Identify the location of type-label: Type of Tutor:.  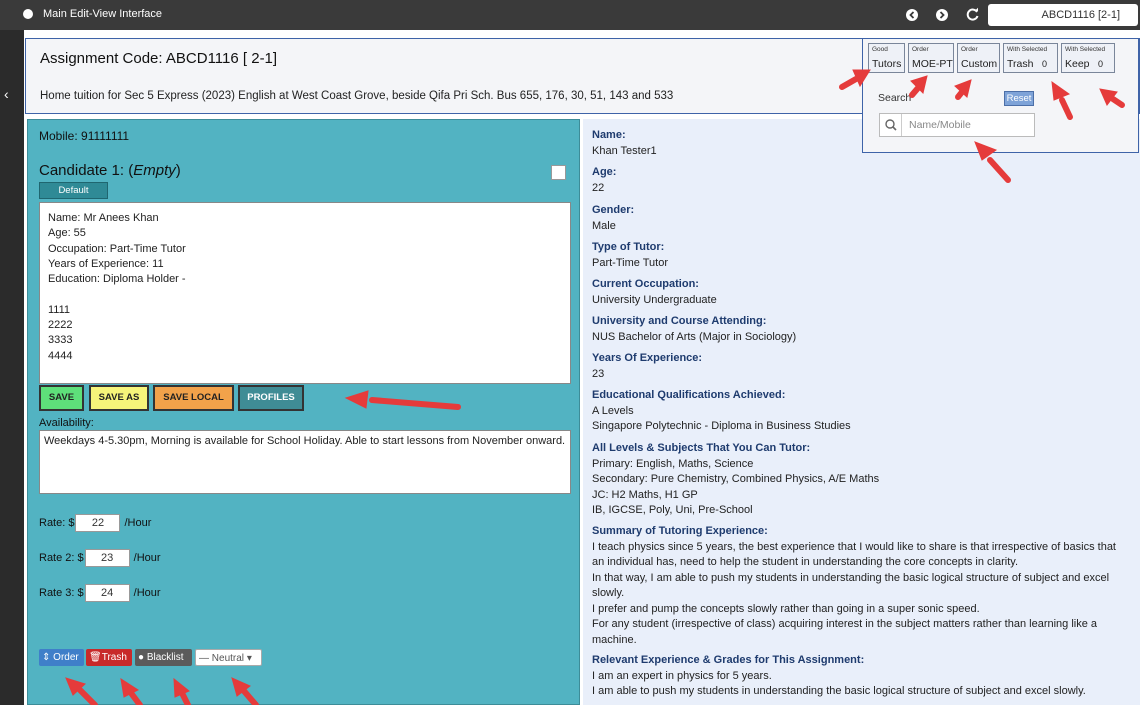
(628, 247).